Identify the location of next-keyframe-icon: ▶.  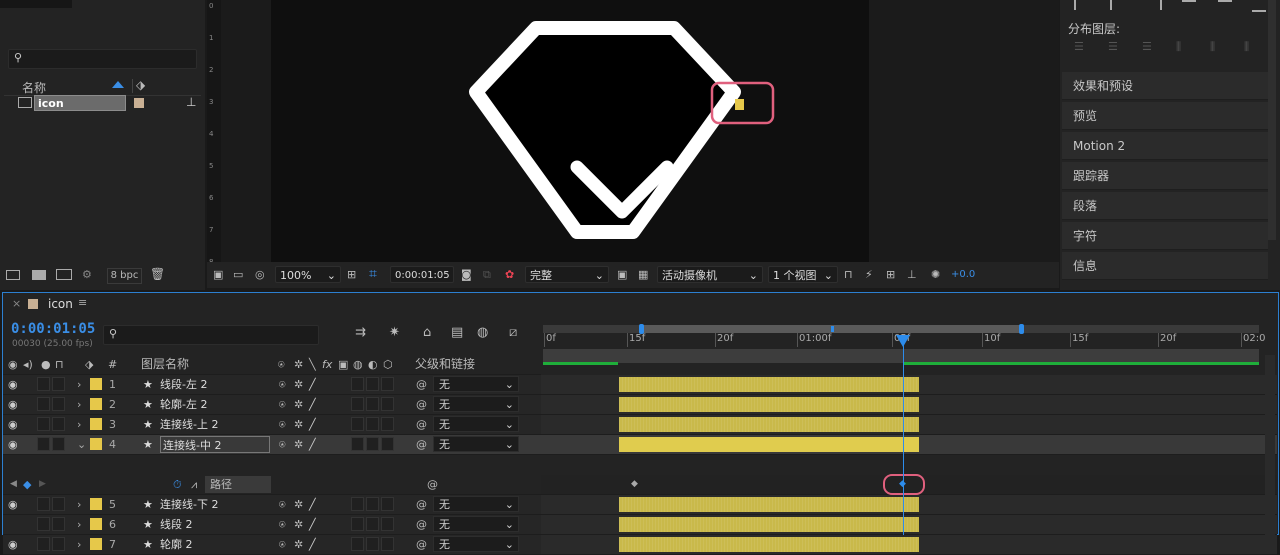
(42, 484).